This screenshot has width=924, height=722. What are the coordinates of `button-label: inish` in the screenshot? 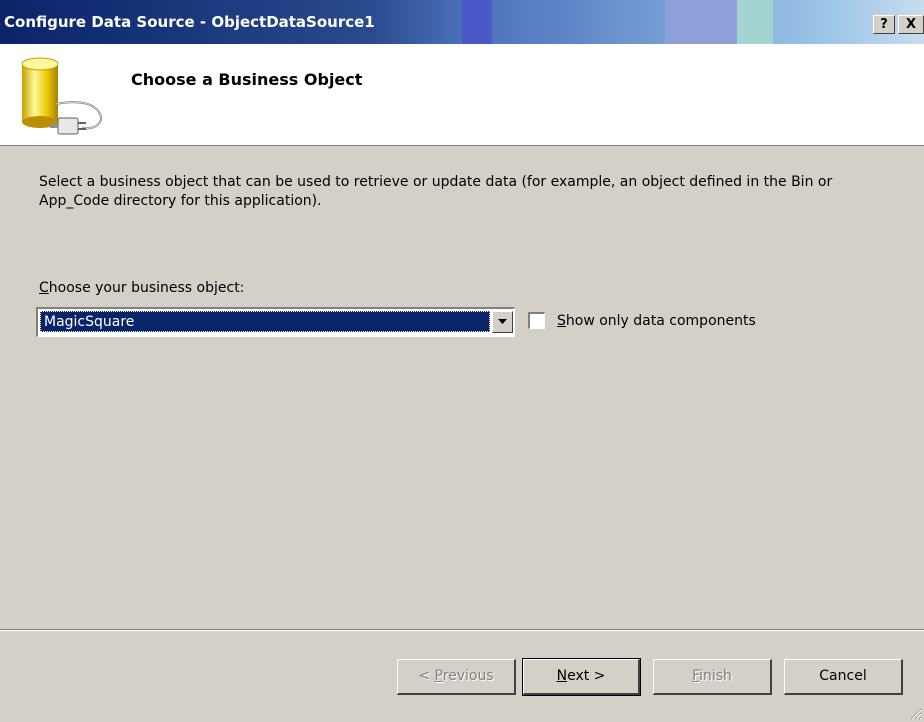 It's located at (715, 676).